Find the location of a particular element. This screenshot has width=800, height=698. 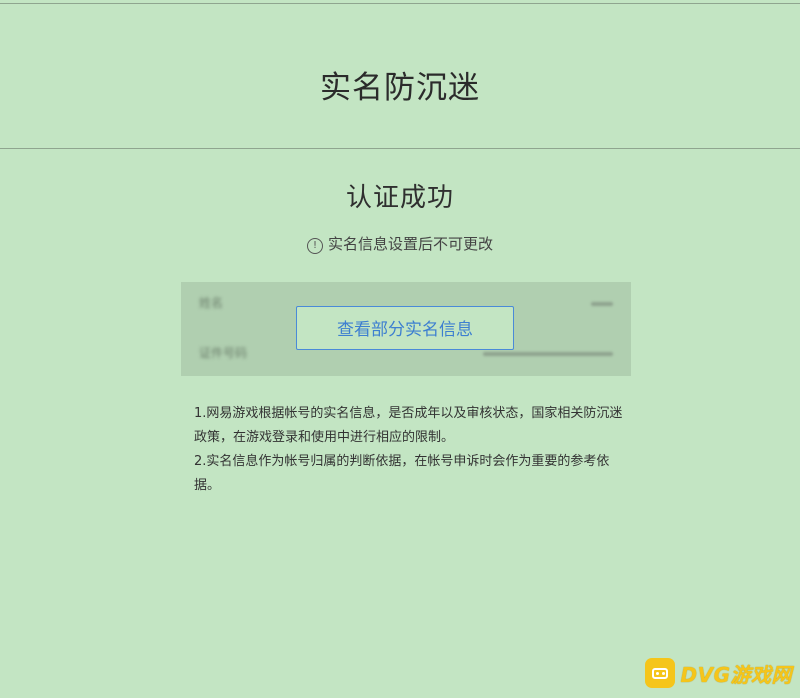

id-number-label: 证件号码 is located at coordinates (223, 353).